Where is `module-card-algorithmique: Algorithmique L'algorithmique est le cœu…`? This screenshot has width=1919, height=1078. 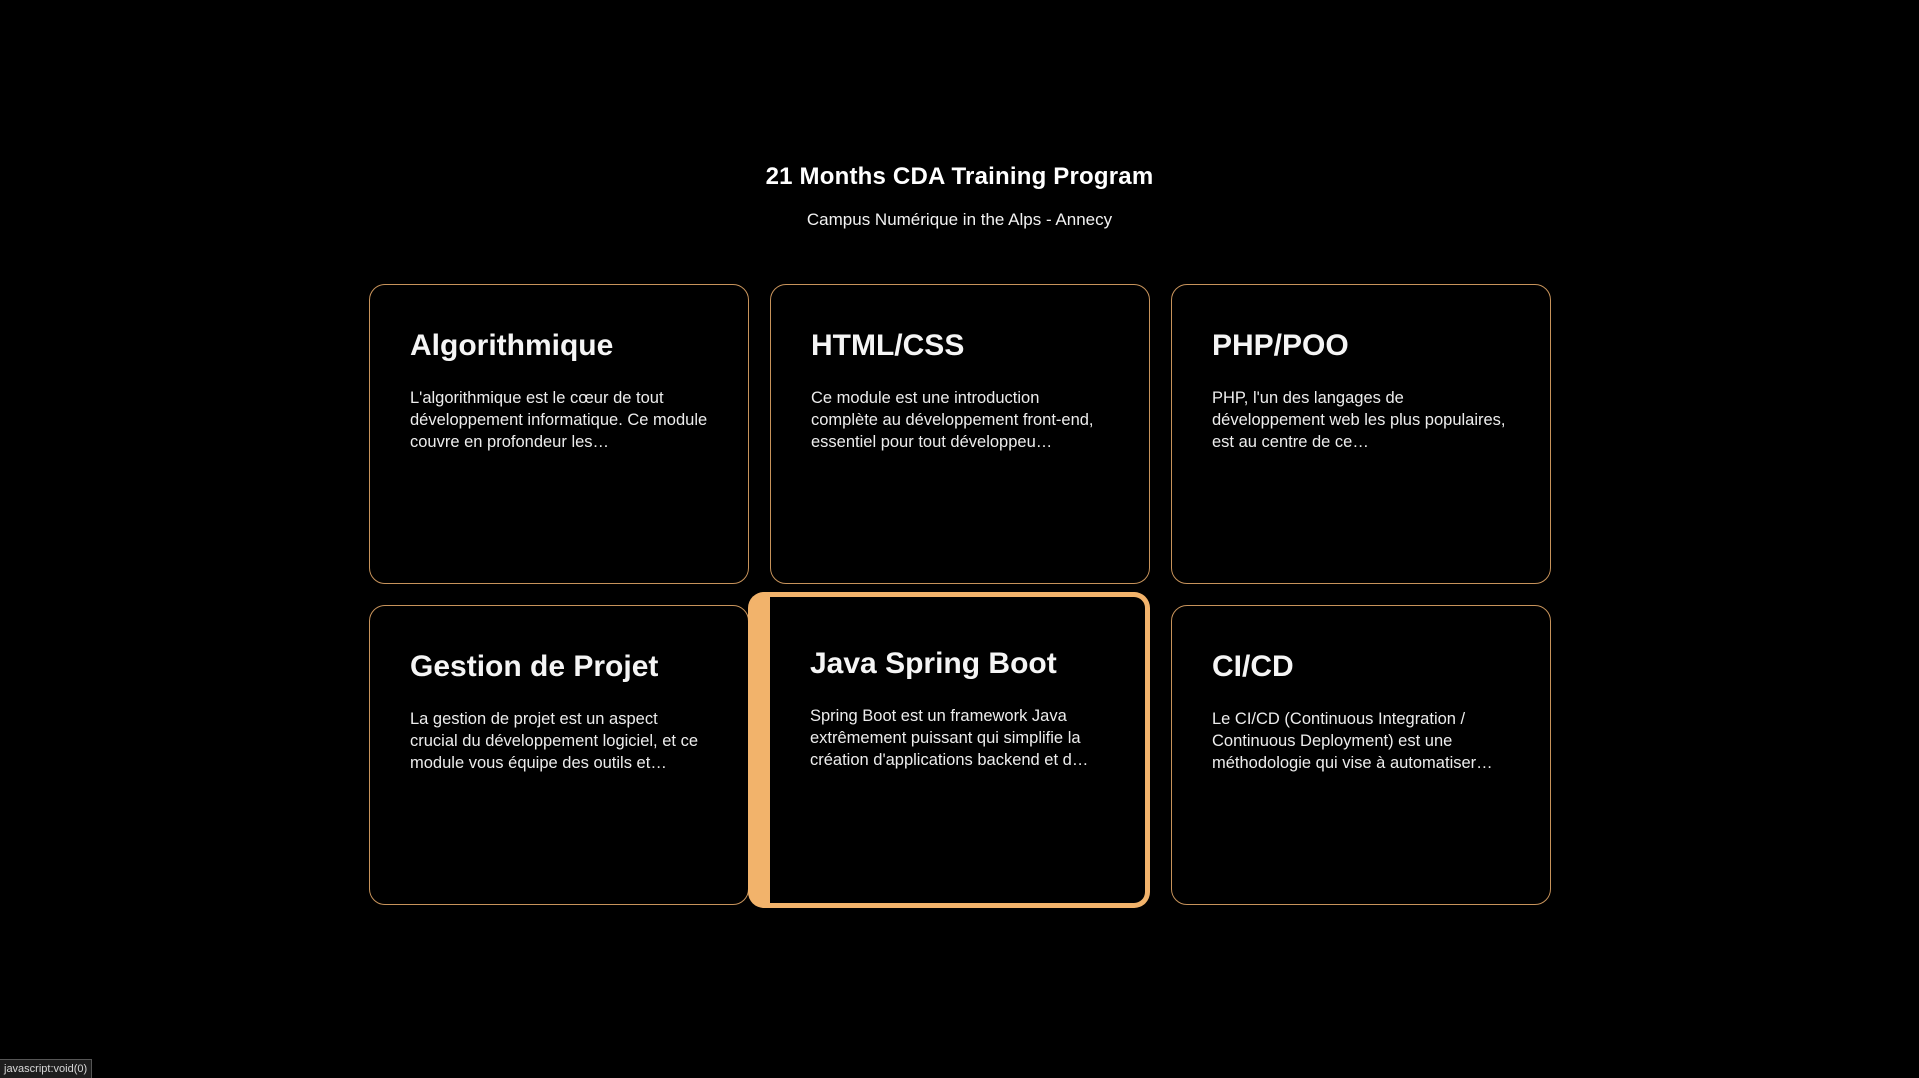 module-card-algorithmique: Algorithmique L'algorithmique est le cœu… is located at coordinates (559, 434).